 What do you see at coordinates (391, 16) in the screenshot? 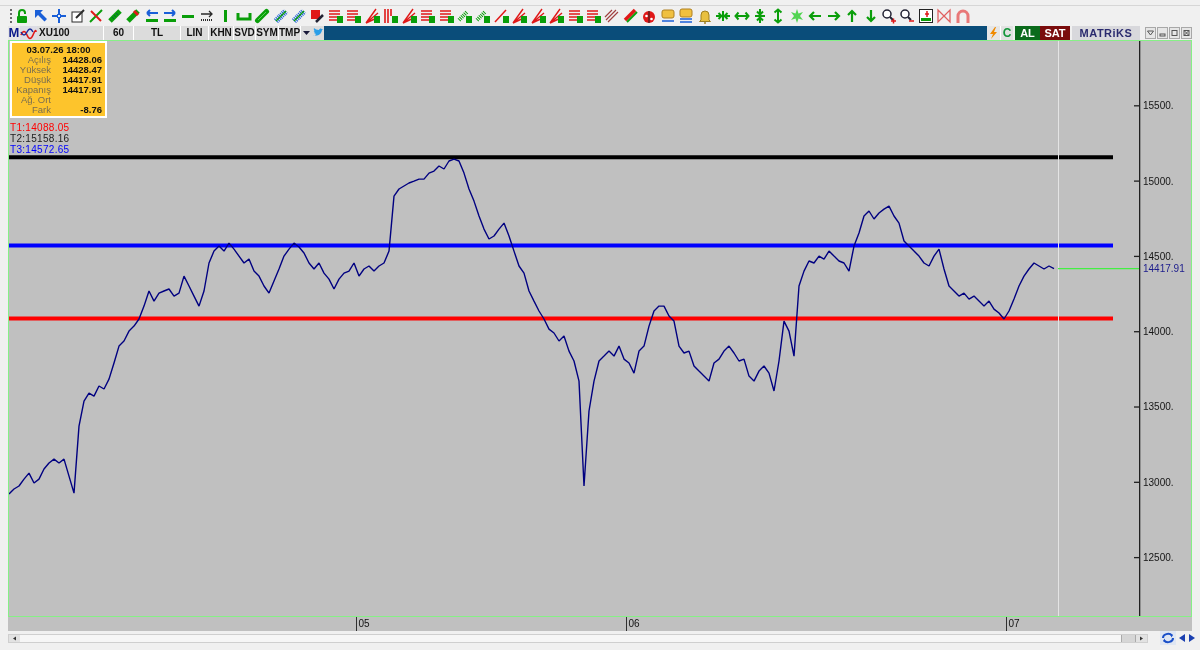
I see `vertical-lines-icon` at bounding box center [391, 16].